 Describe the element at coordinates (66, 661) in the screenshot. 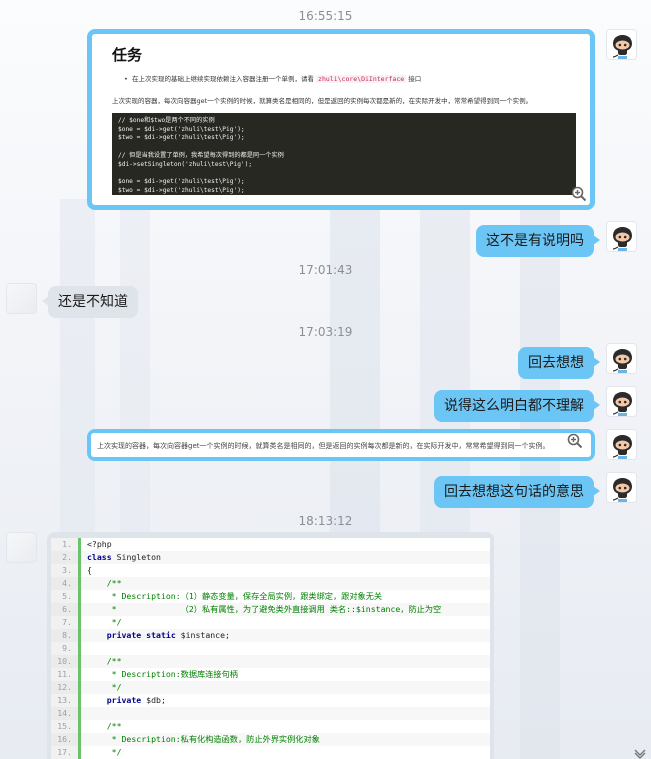

I see `line-number: 10.` at that location.